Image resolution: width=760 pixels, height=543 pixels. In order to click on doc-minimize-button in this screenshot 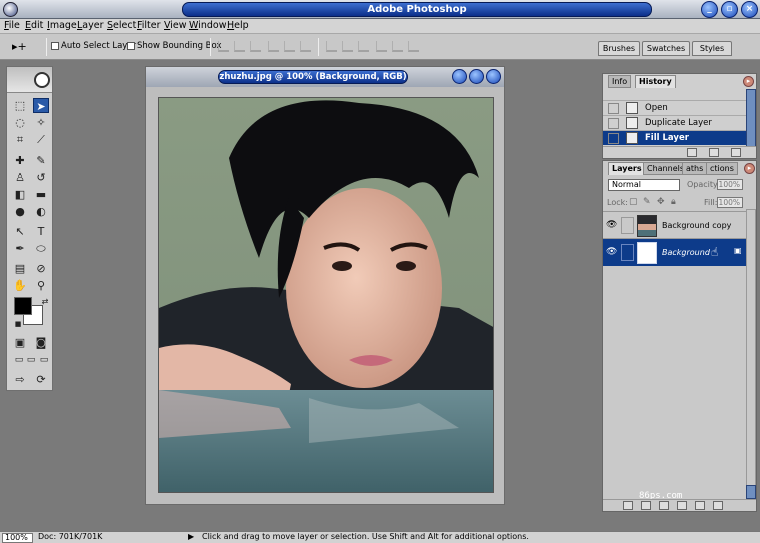, I will do `click(459, 76)`.